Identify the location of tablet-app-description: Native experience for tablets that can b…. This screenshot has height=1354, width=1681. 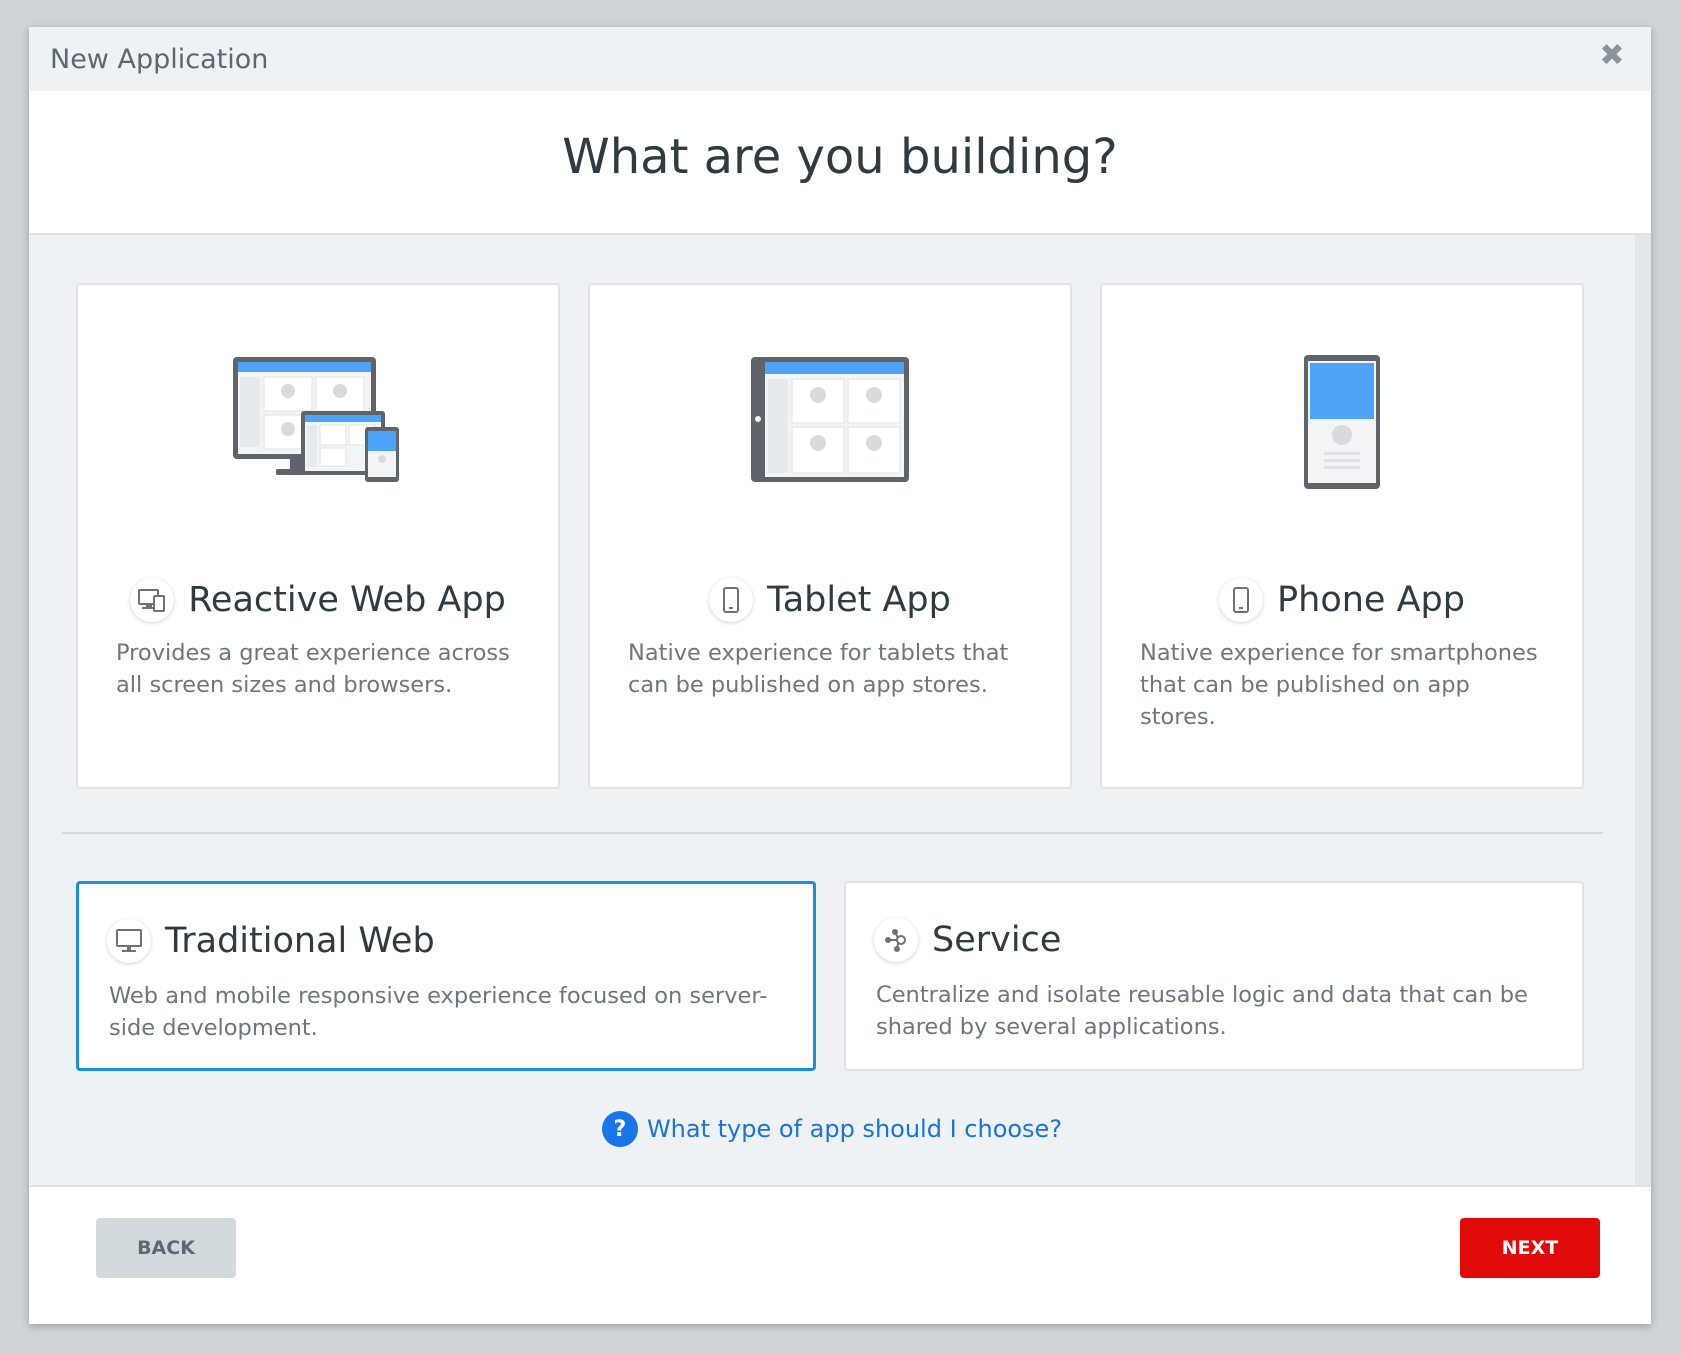
(818, 669).